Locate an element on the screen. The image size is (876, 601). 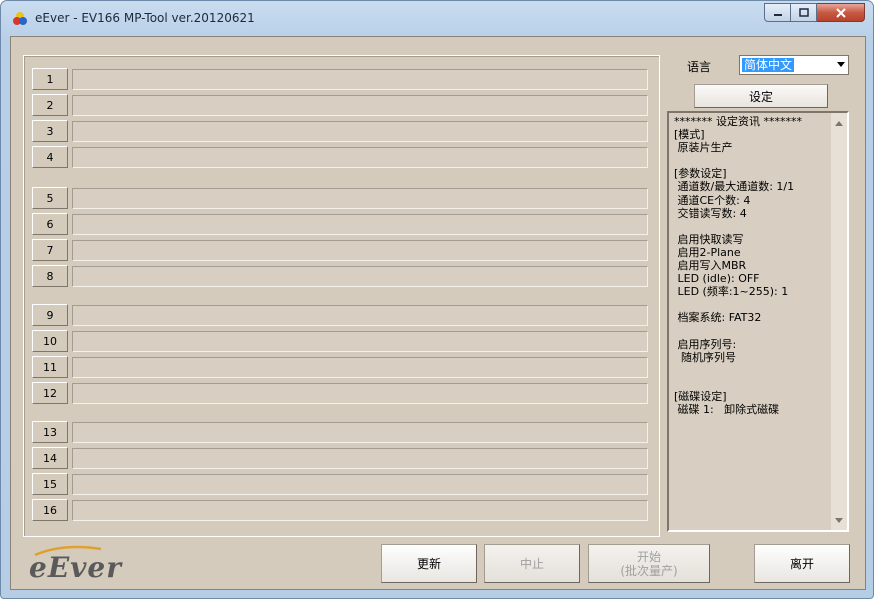
port-button: 2 is located at coordinates (50, 105).